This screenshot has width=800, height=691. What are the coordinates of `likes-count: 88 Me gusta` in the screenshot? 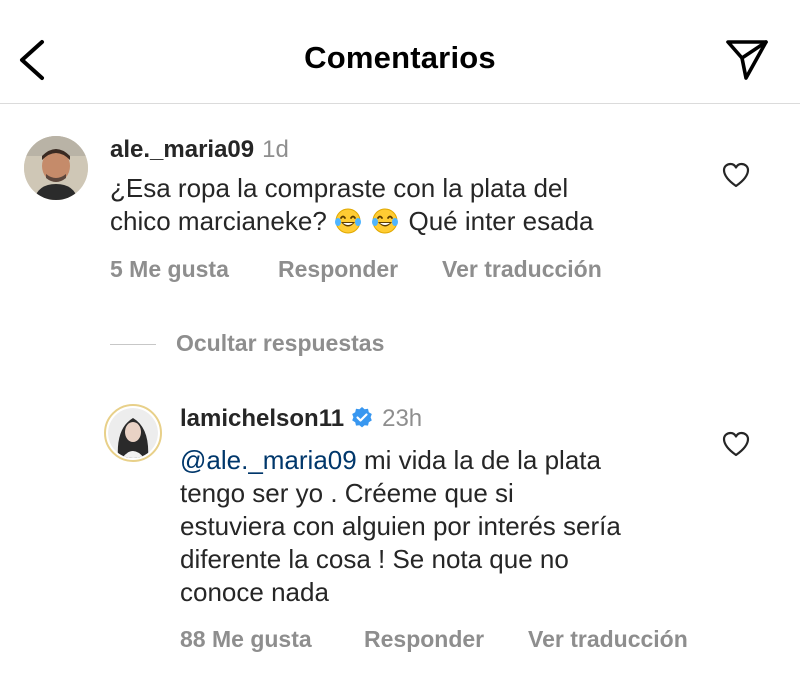 It's located at (272, 639).